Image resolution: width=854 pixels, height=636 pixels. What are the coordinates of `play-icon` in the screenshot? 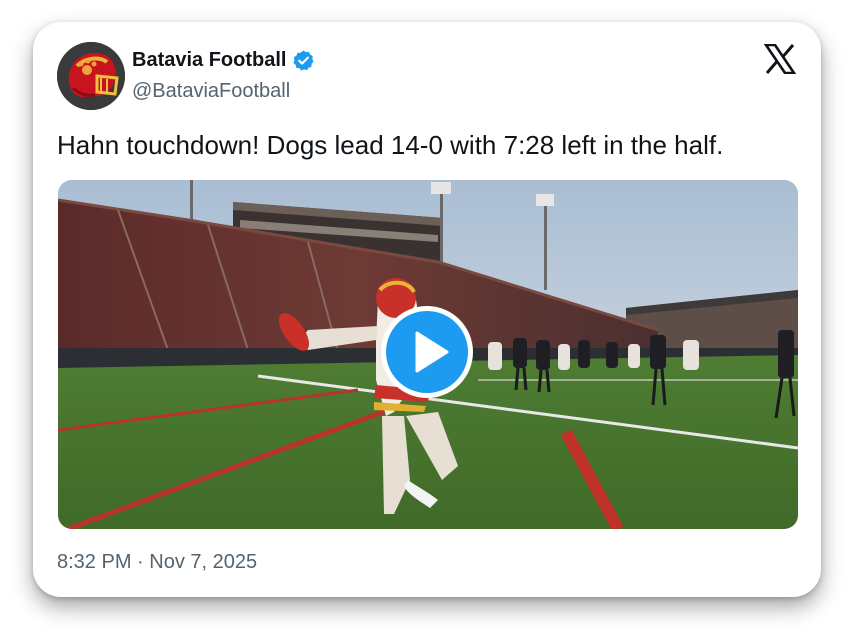 It's located at (432, 352).